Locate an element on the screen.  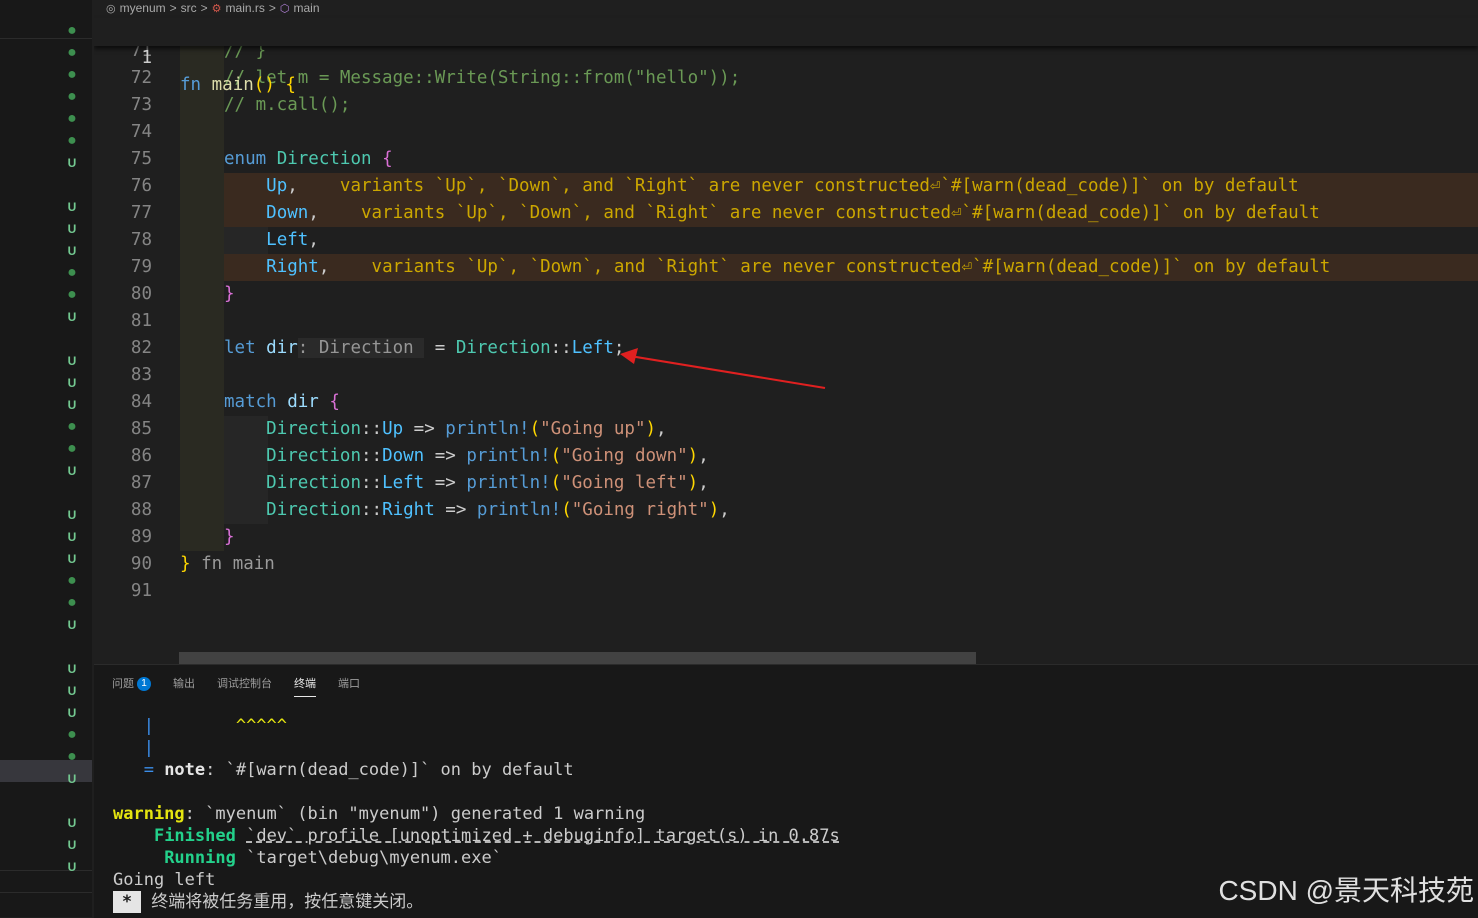
code-line: 78 Left, is located at coordinates (786, 240).